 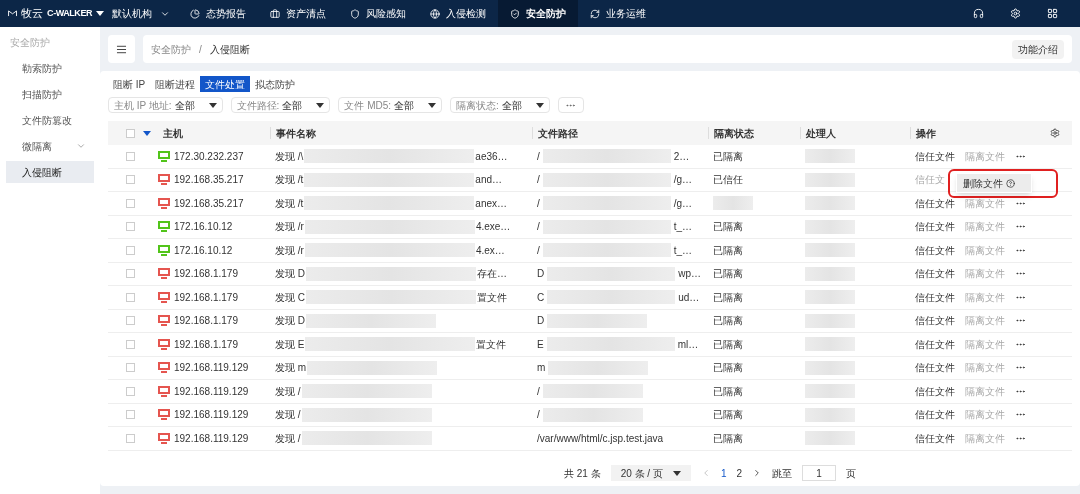 What do you see at coordinates (165, 105) in the screenshot?
I see `filter-select: 主机 IP 地址: 全部` at bounding box center [165, 105].